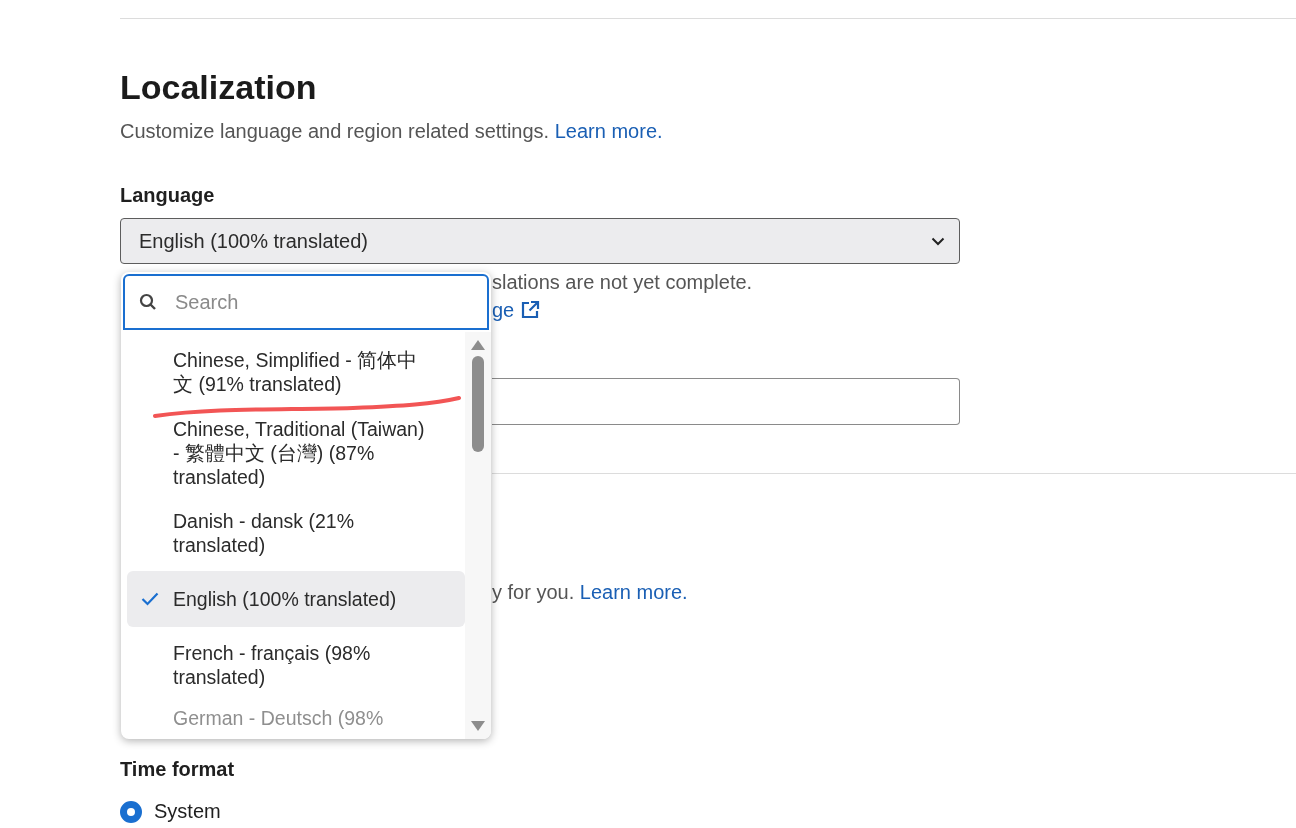 The height and width of the screenshot is (828, 1296). I want to click on section-description: y for you. Learn more., so click(590, 592).